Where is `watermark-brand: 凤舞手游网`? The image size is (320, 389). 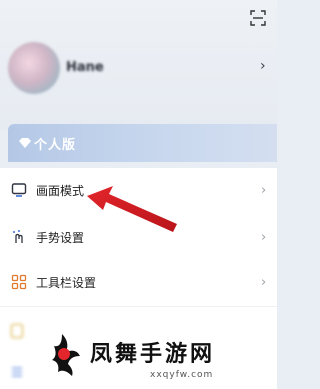
watermark-brand: 凤舞手游网 is located at coordinates (153, 354).